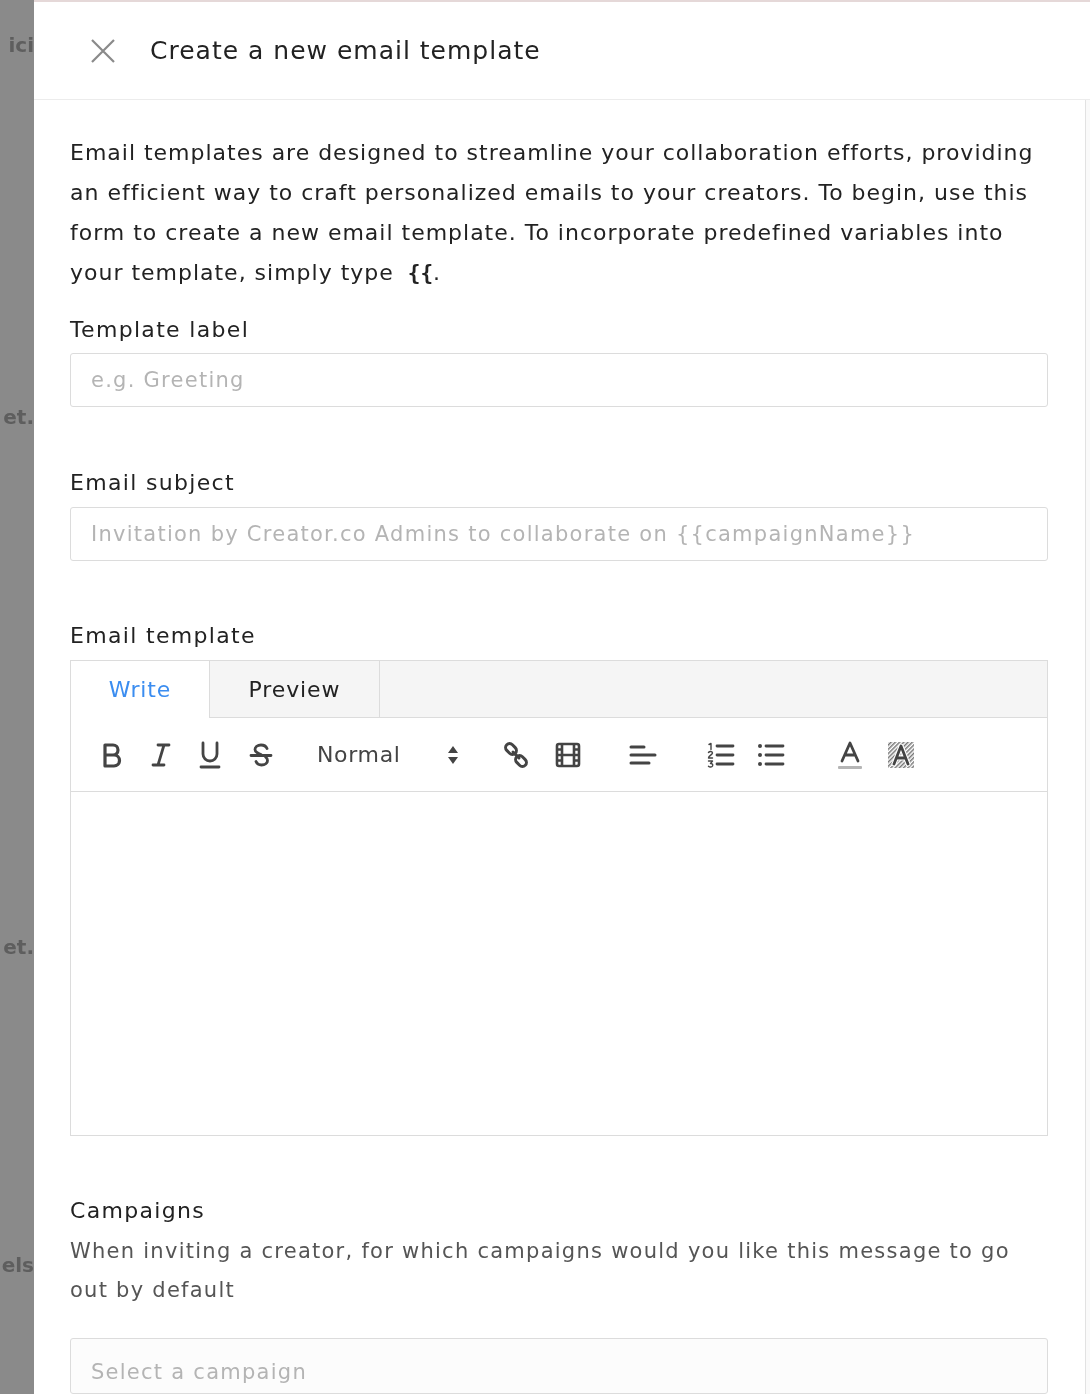  What do you see at coordinates (112, 754) in the screenshot?
I see `bold-icon` at bounding box center [112, 754].